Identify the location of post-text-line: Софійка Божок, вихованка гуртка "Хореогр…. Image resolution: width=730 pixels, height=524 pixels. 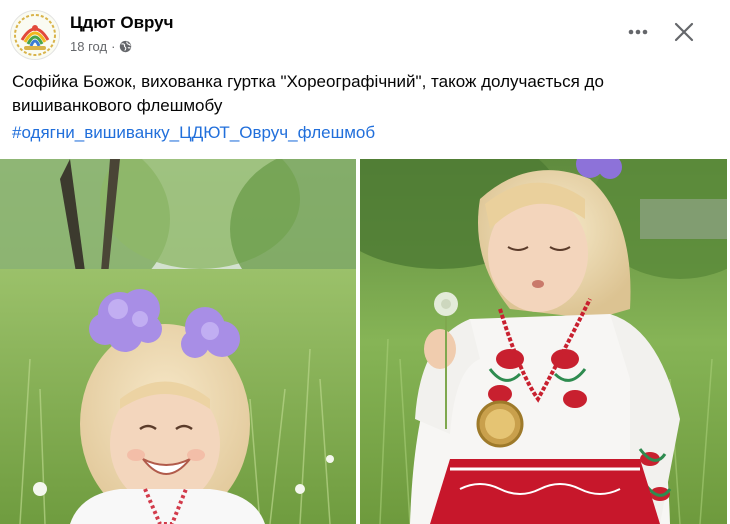
(308, 81).